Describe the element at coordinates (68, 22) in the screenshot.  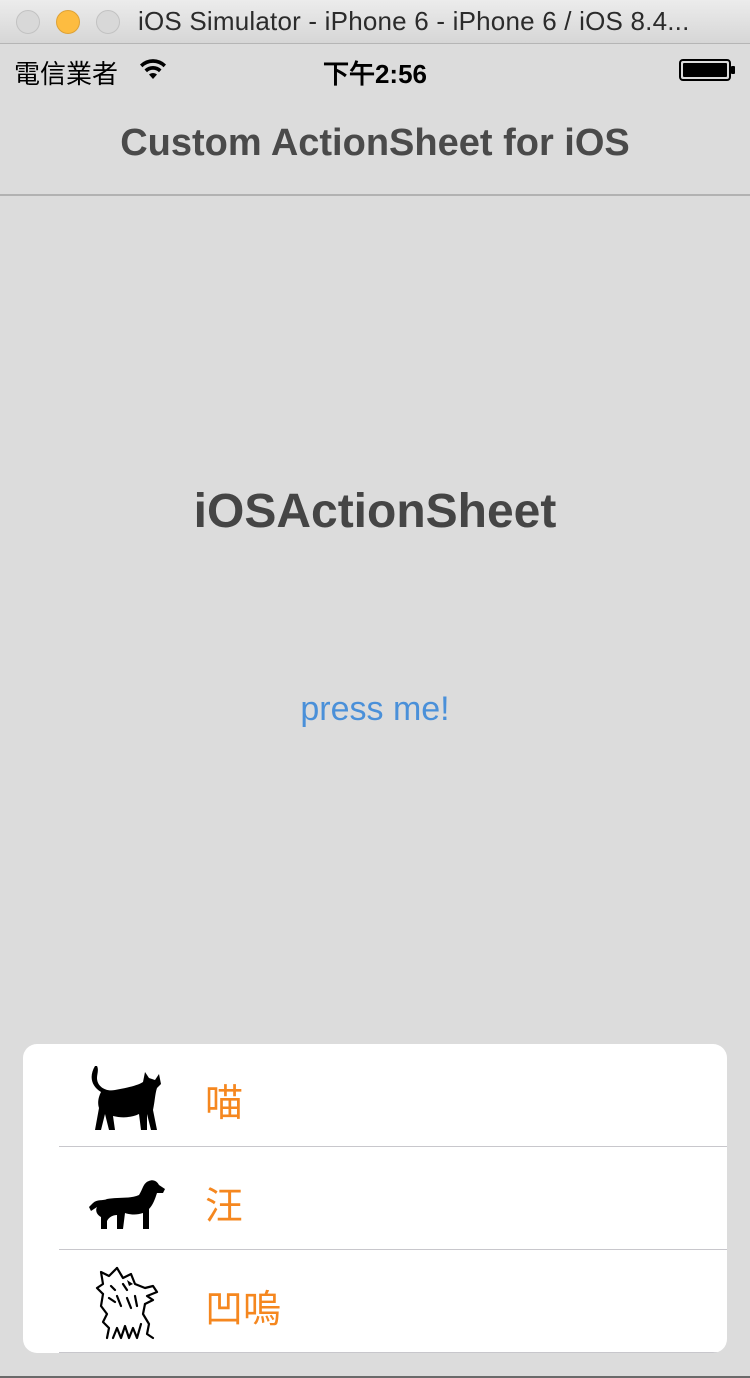
I see `minimize-window-button` at that location.